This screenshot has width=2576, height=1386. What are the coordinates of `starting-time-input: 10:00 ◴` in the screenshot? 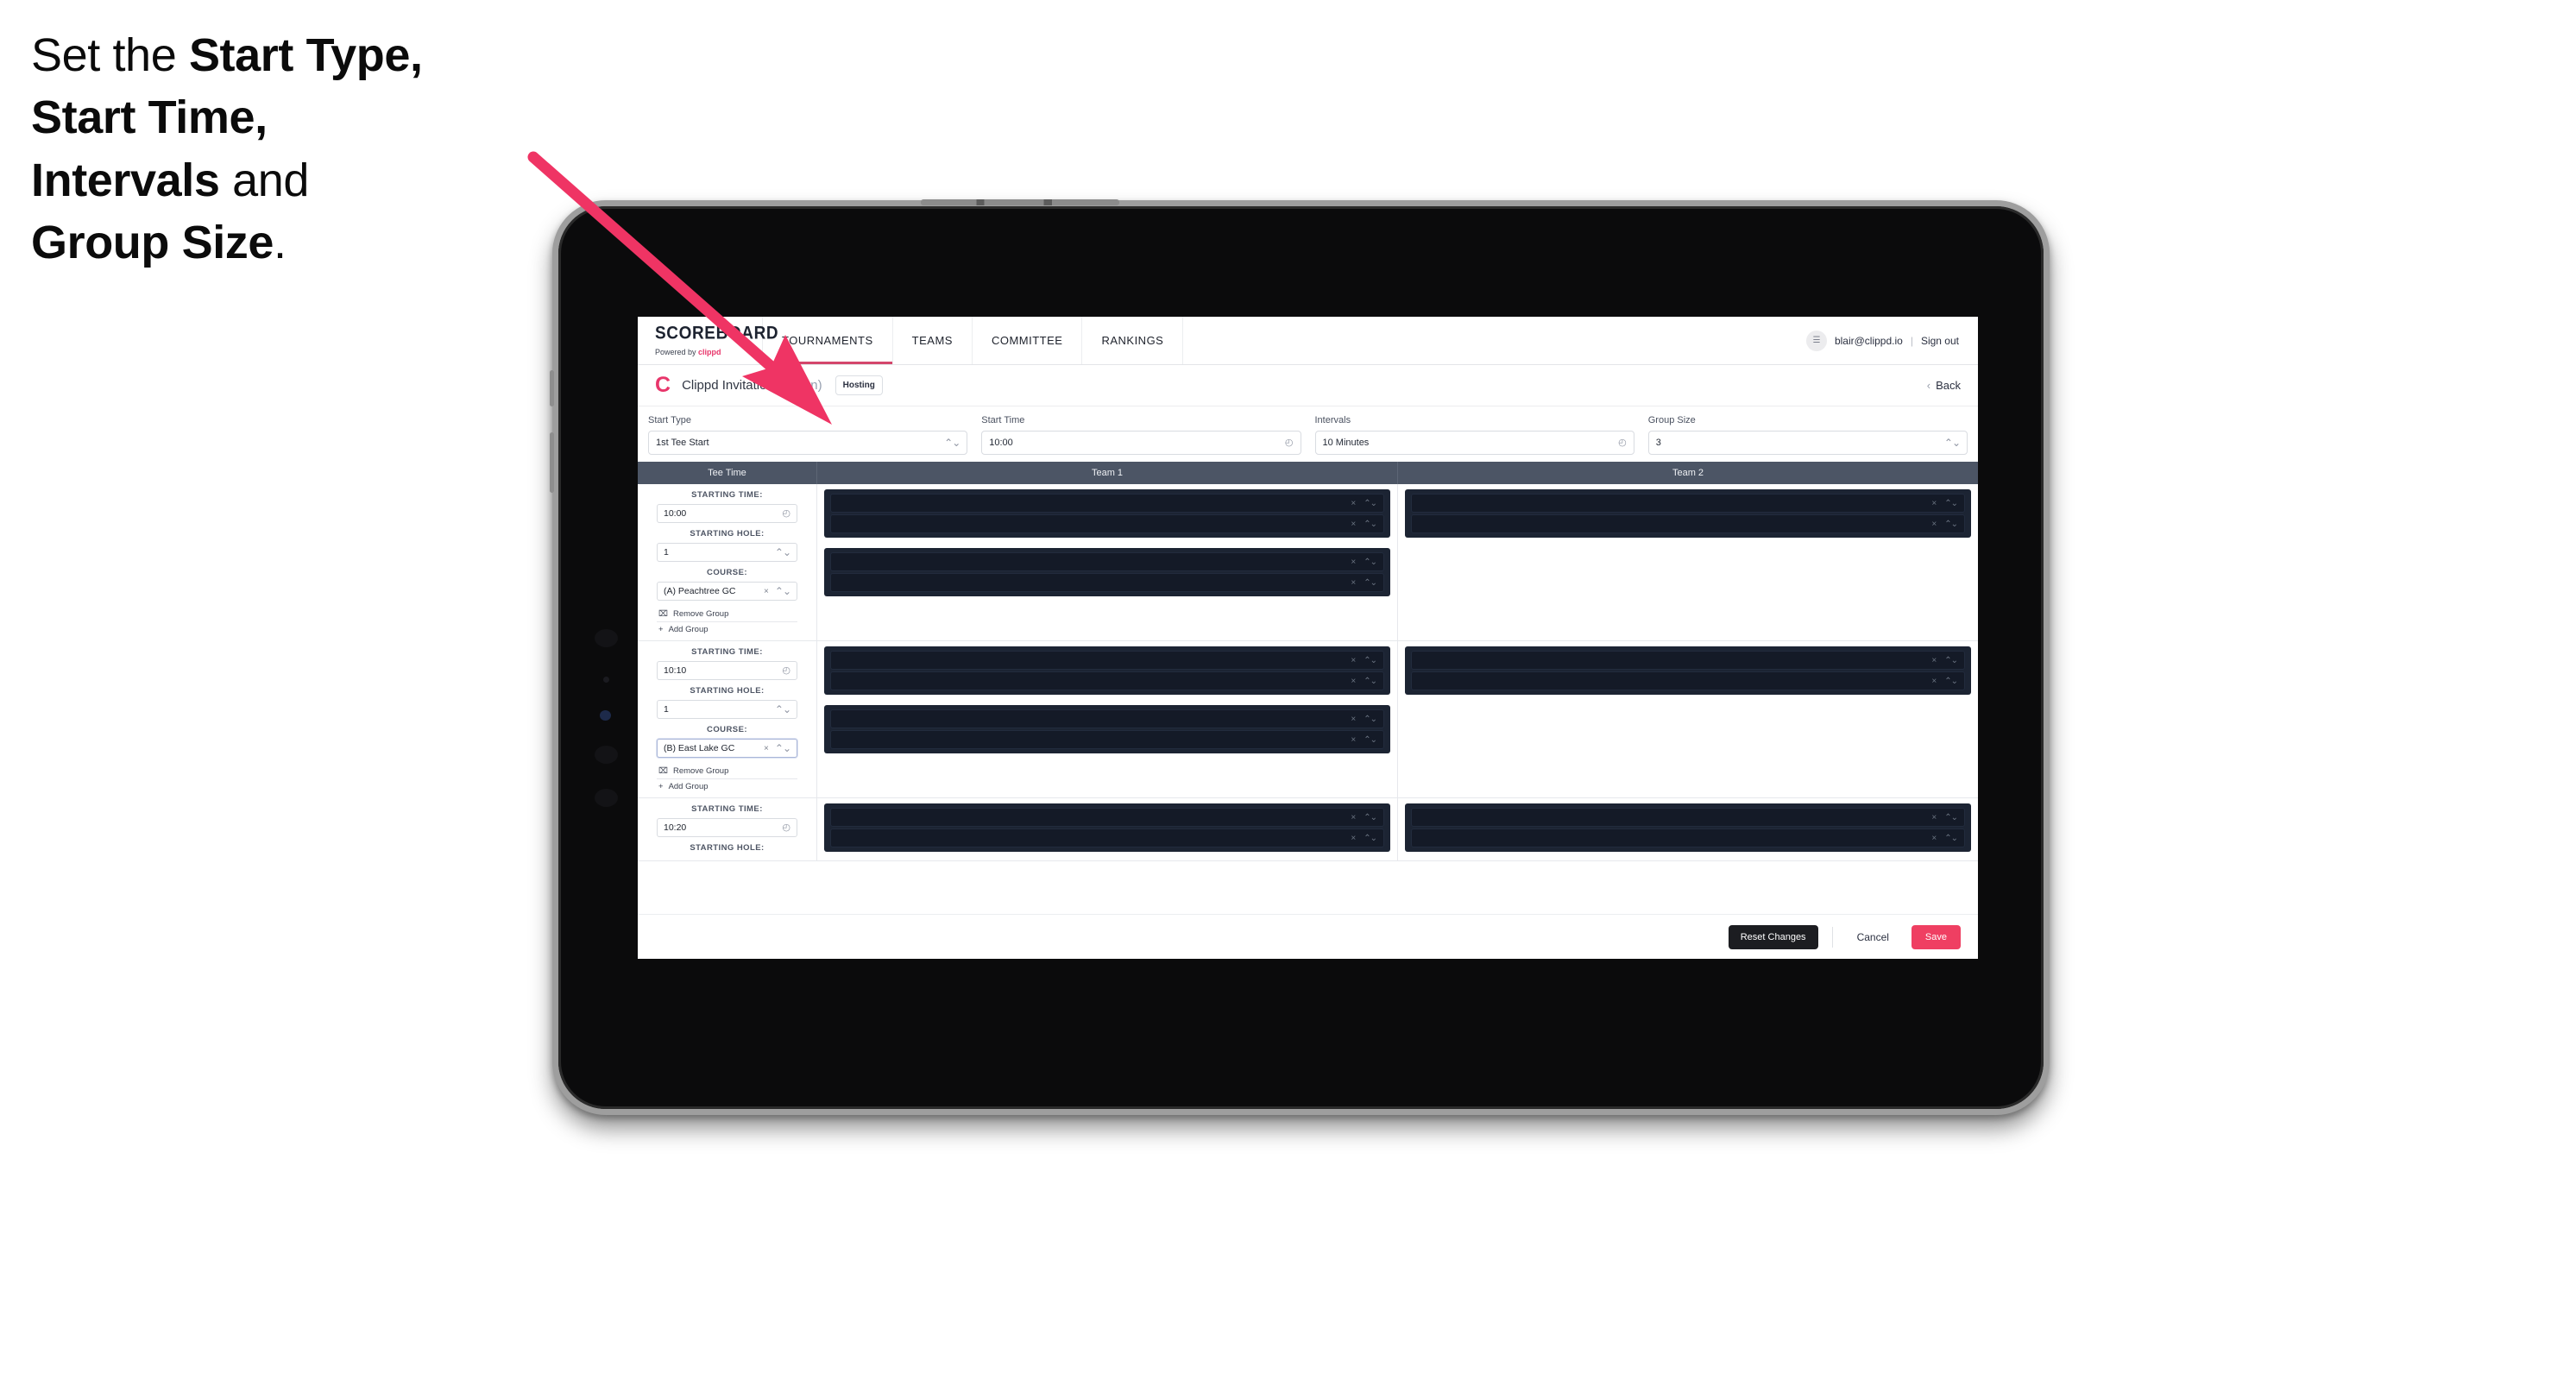 It's located at (727, 513).